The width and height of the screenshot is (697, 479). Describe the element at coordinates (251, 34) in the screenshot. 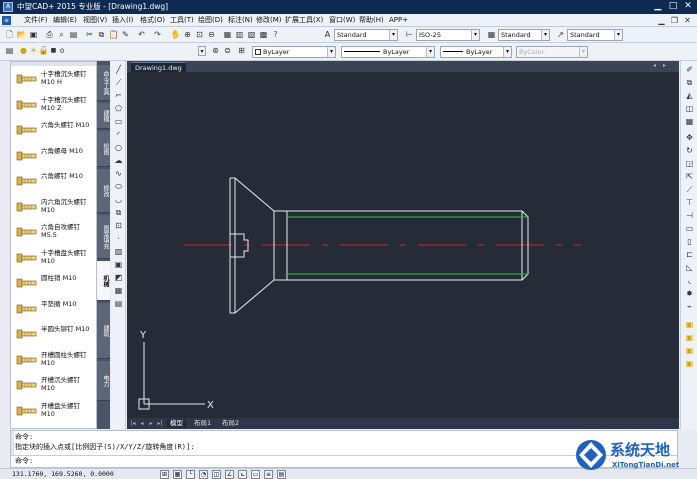

I see `tool-palette-icon: ▧` at that location.